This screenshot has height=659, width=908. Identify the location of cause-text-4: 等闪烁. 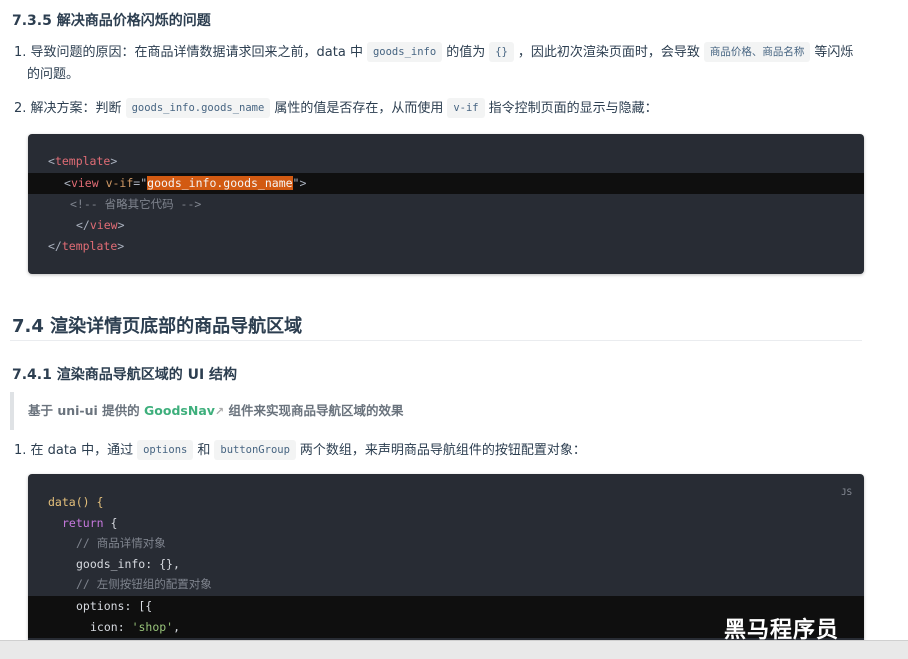
(834, 52).